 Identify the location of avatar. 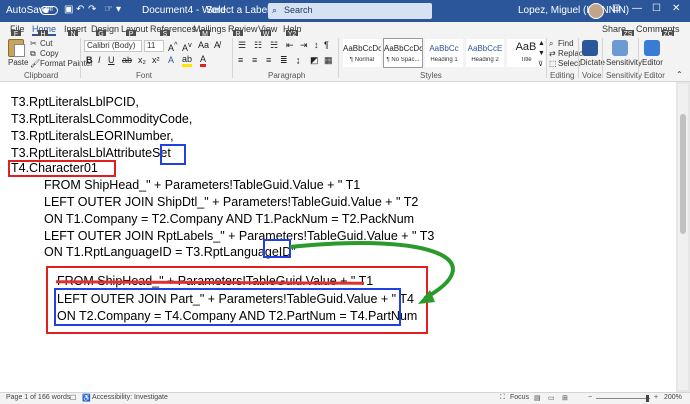
(596, 11).